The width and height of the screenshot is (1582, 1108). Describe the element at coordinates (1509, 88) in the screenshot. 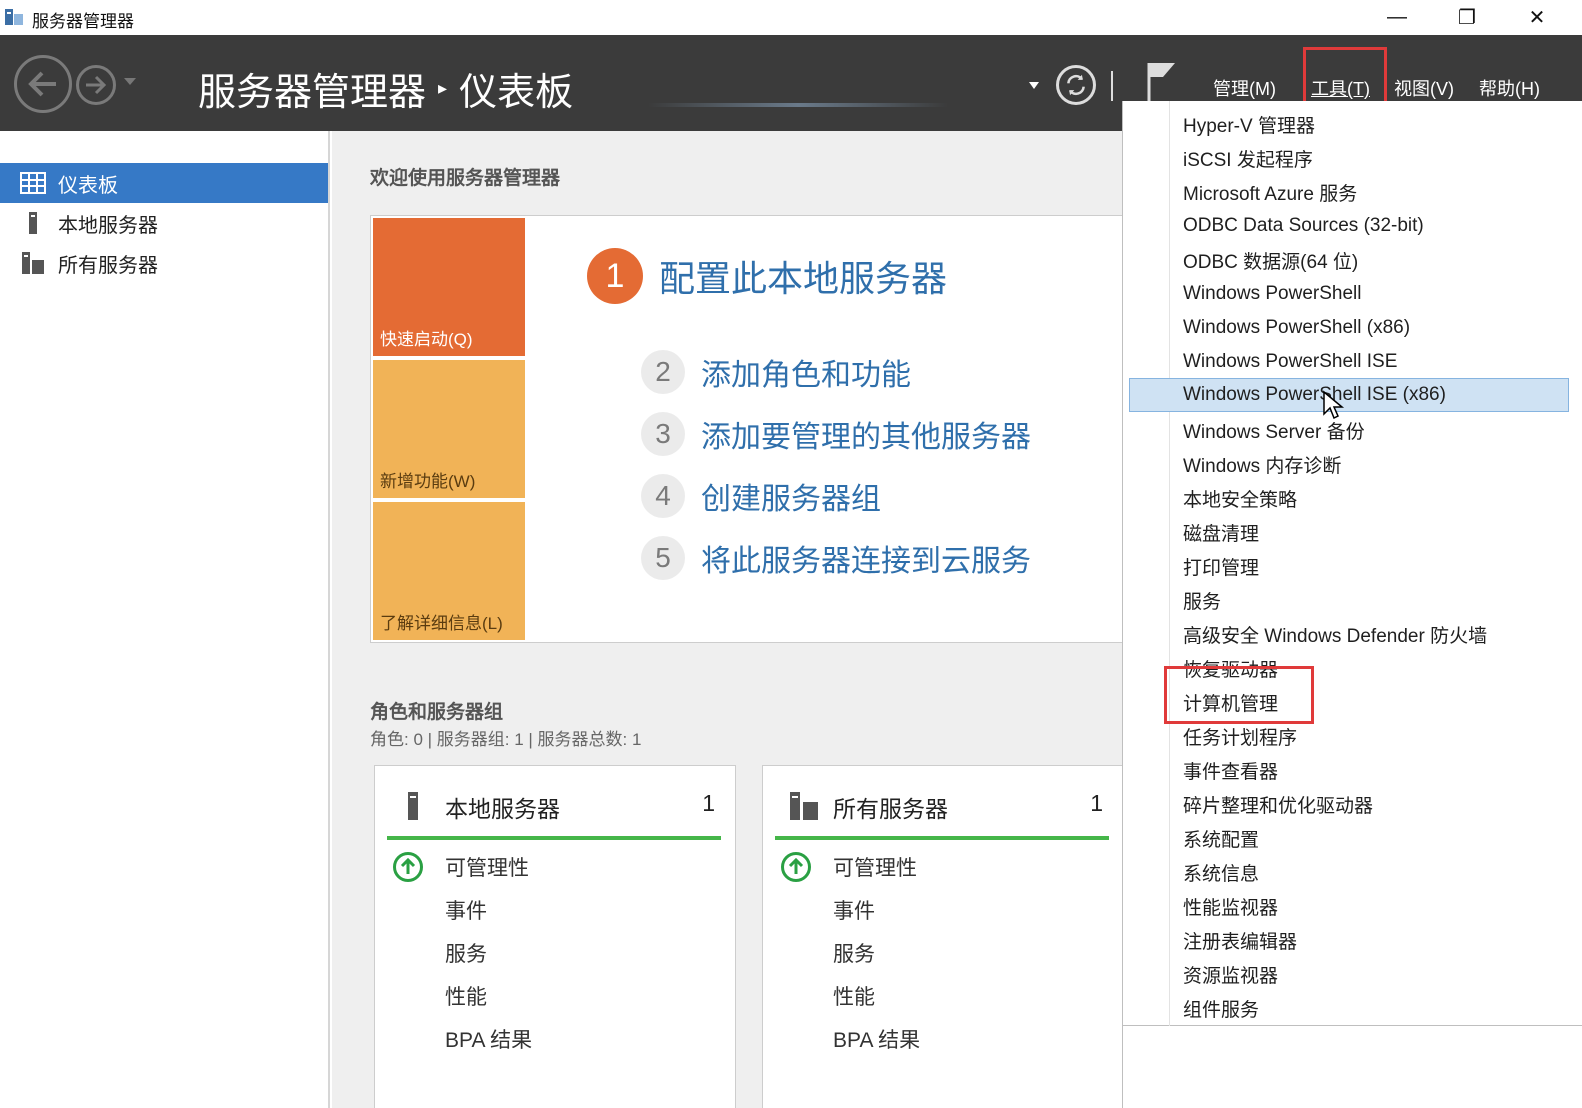

I see `menu-help: 帮助(H)` at that location.